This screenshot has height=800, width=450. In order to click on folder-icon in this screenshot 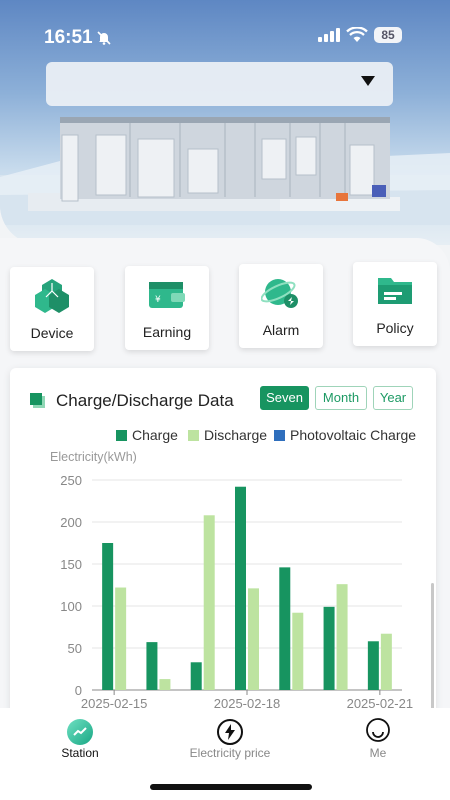, I will do `click(395, 291)`.